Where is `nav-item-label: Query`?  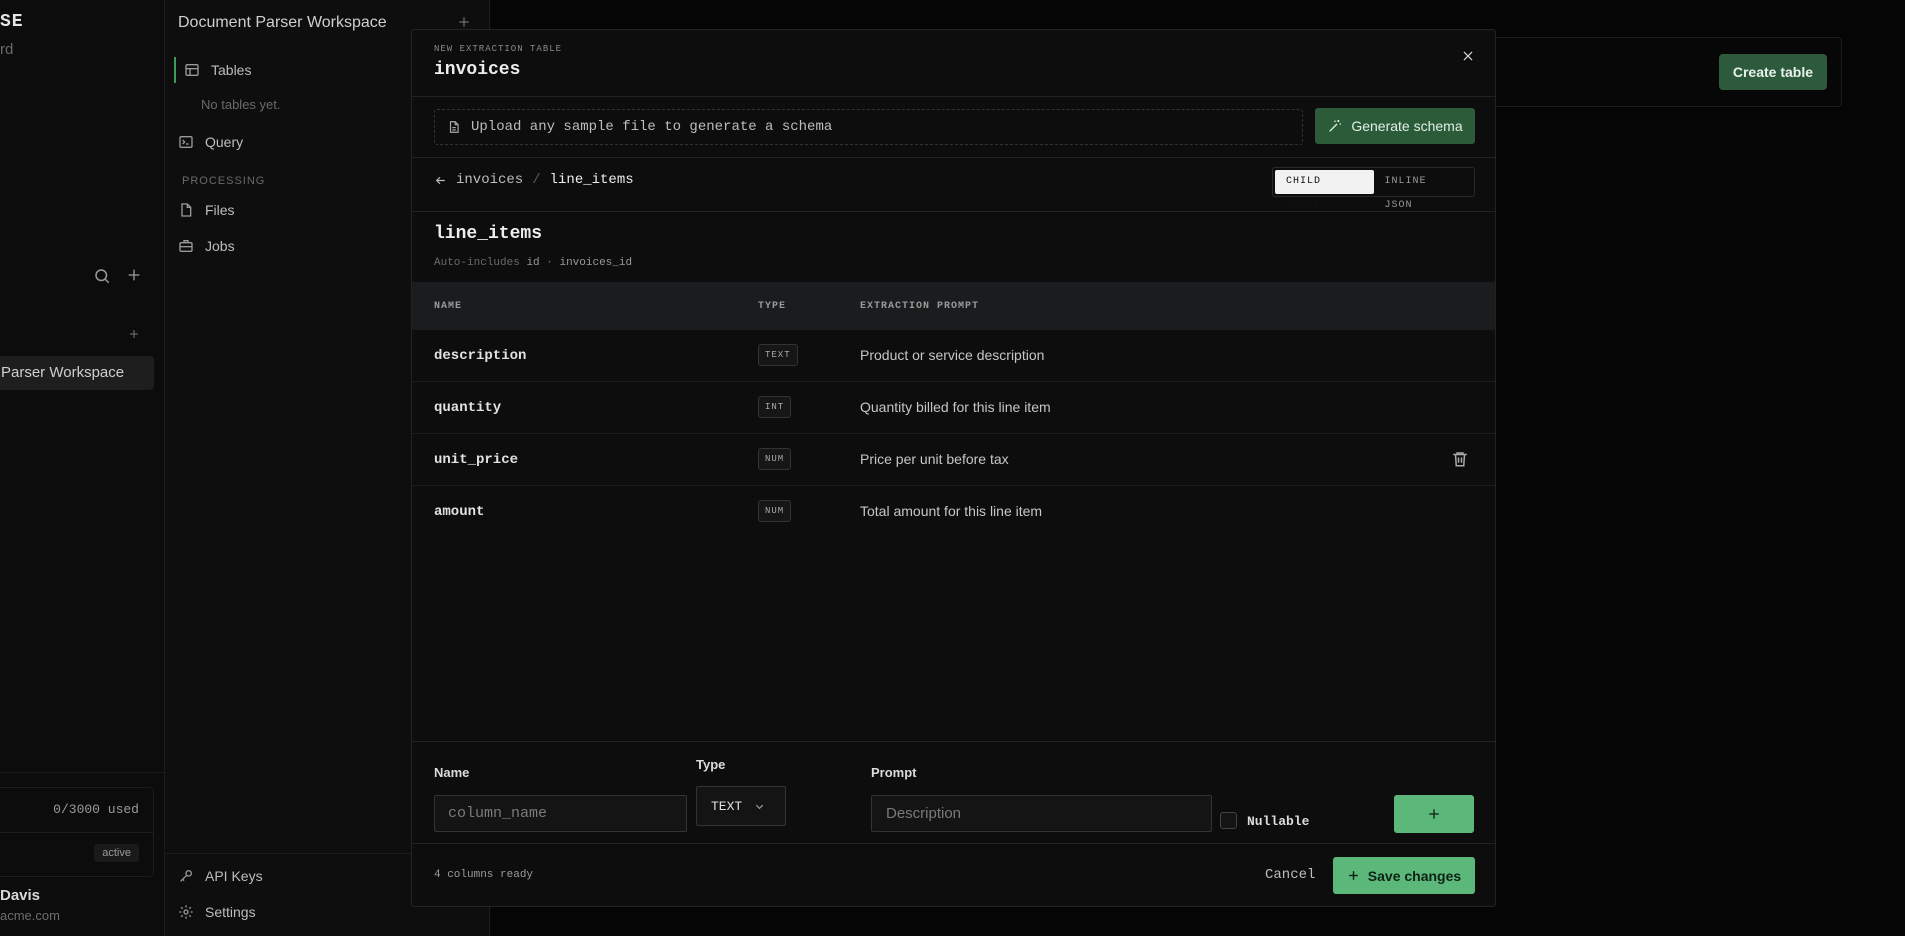
nav-item-label: Query is located at coordinates (224, 142).